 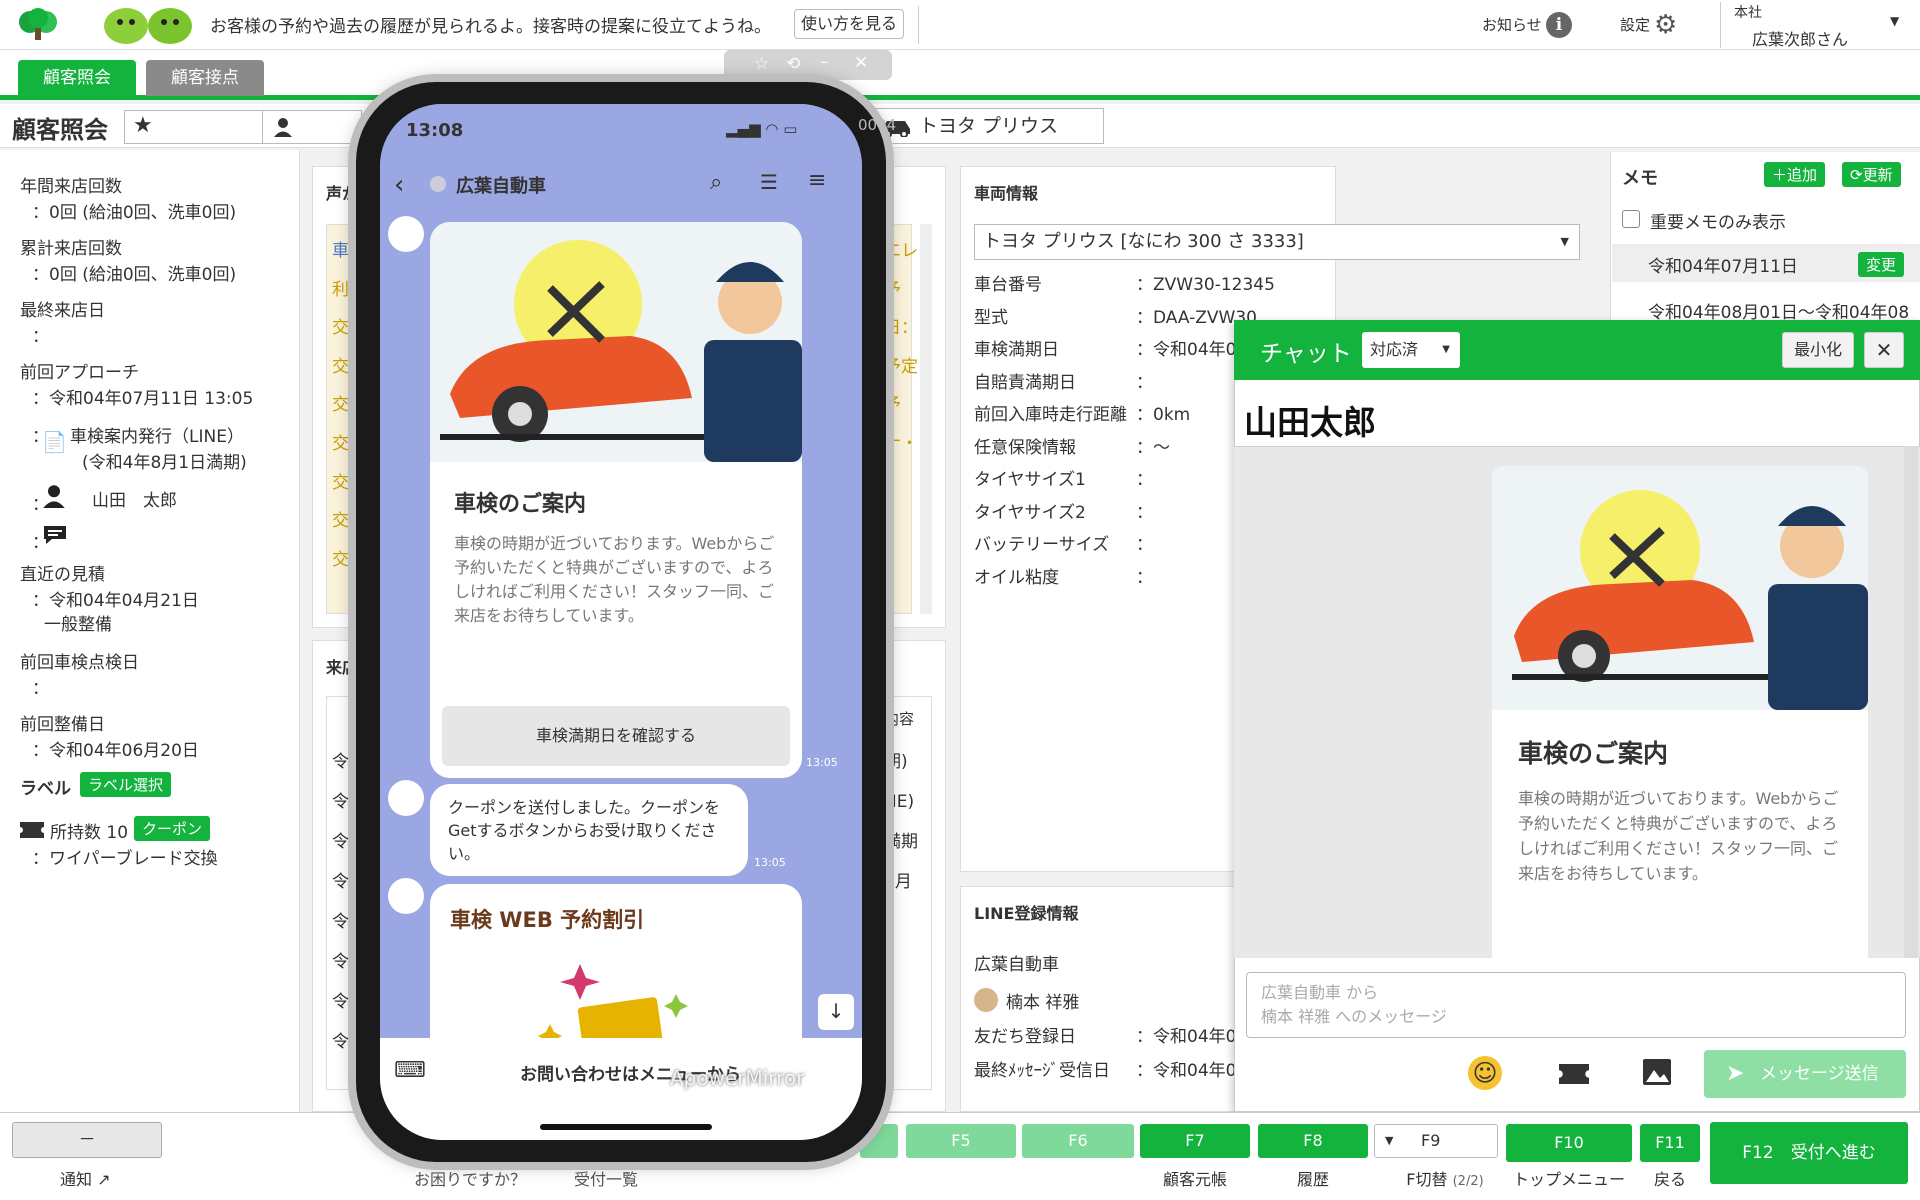 I want to click on search-icon: ⌕, so click(x=716, y=182).